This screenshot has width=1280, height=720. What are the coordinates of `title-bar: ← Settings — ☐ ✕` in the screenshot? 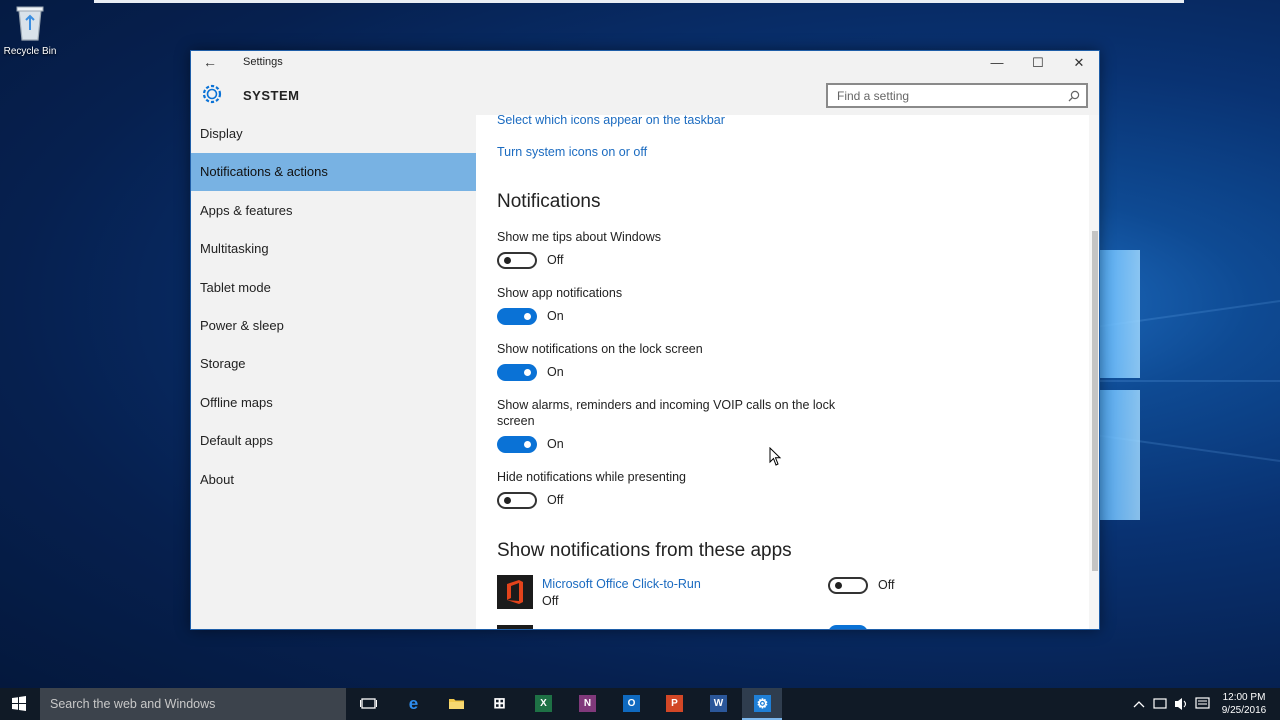 It's located at (645, 63).